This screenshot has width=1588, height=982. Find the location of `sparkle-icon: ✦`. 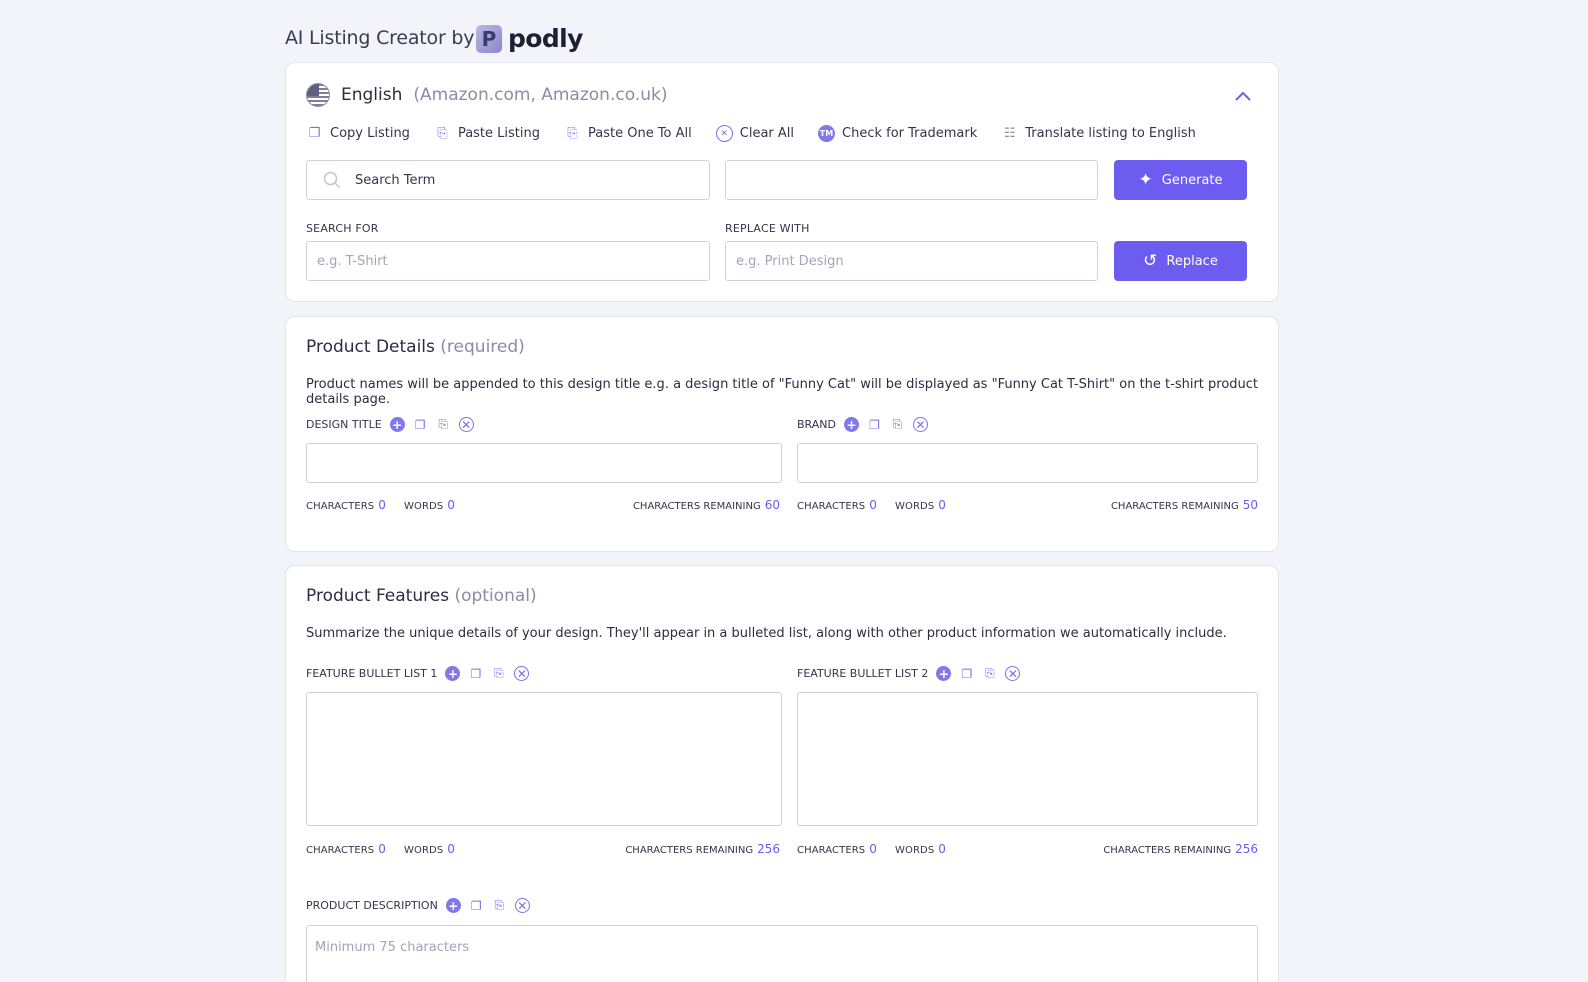

sparkle-icon: ✦ is located at coordinates (1145, 180).